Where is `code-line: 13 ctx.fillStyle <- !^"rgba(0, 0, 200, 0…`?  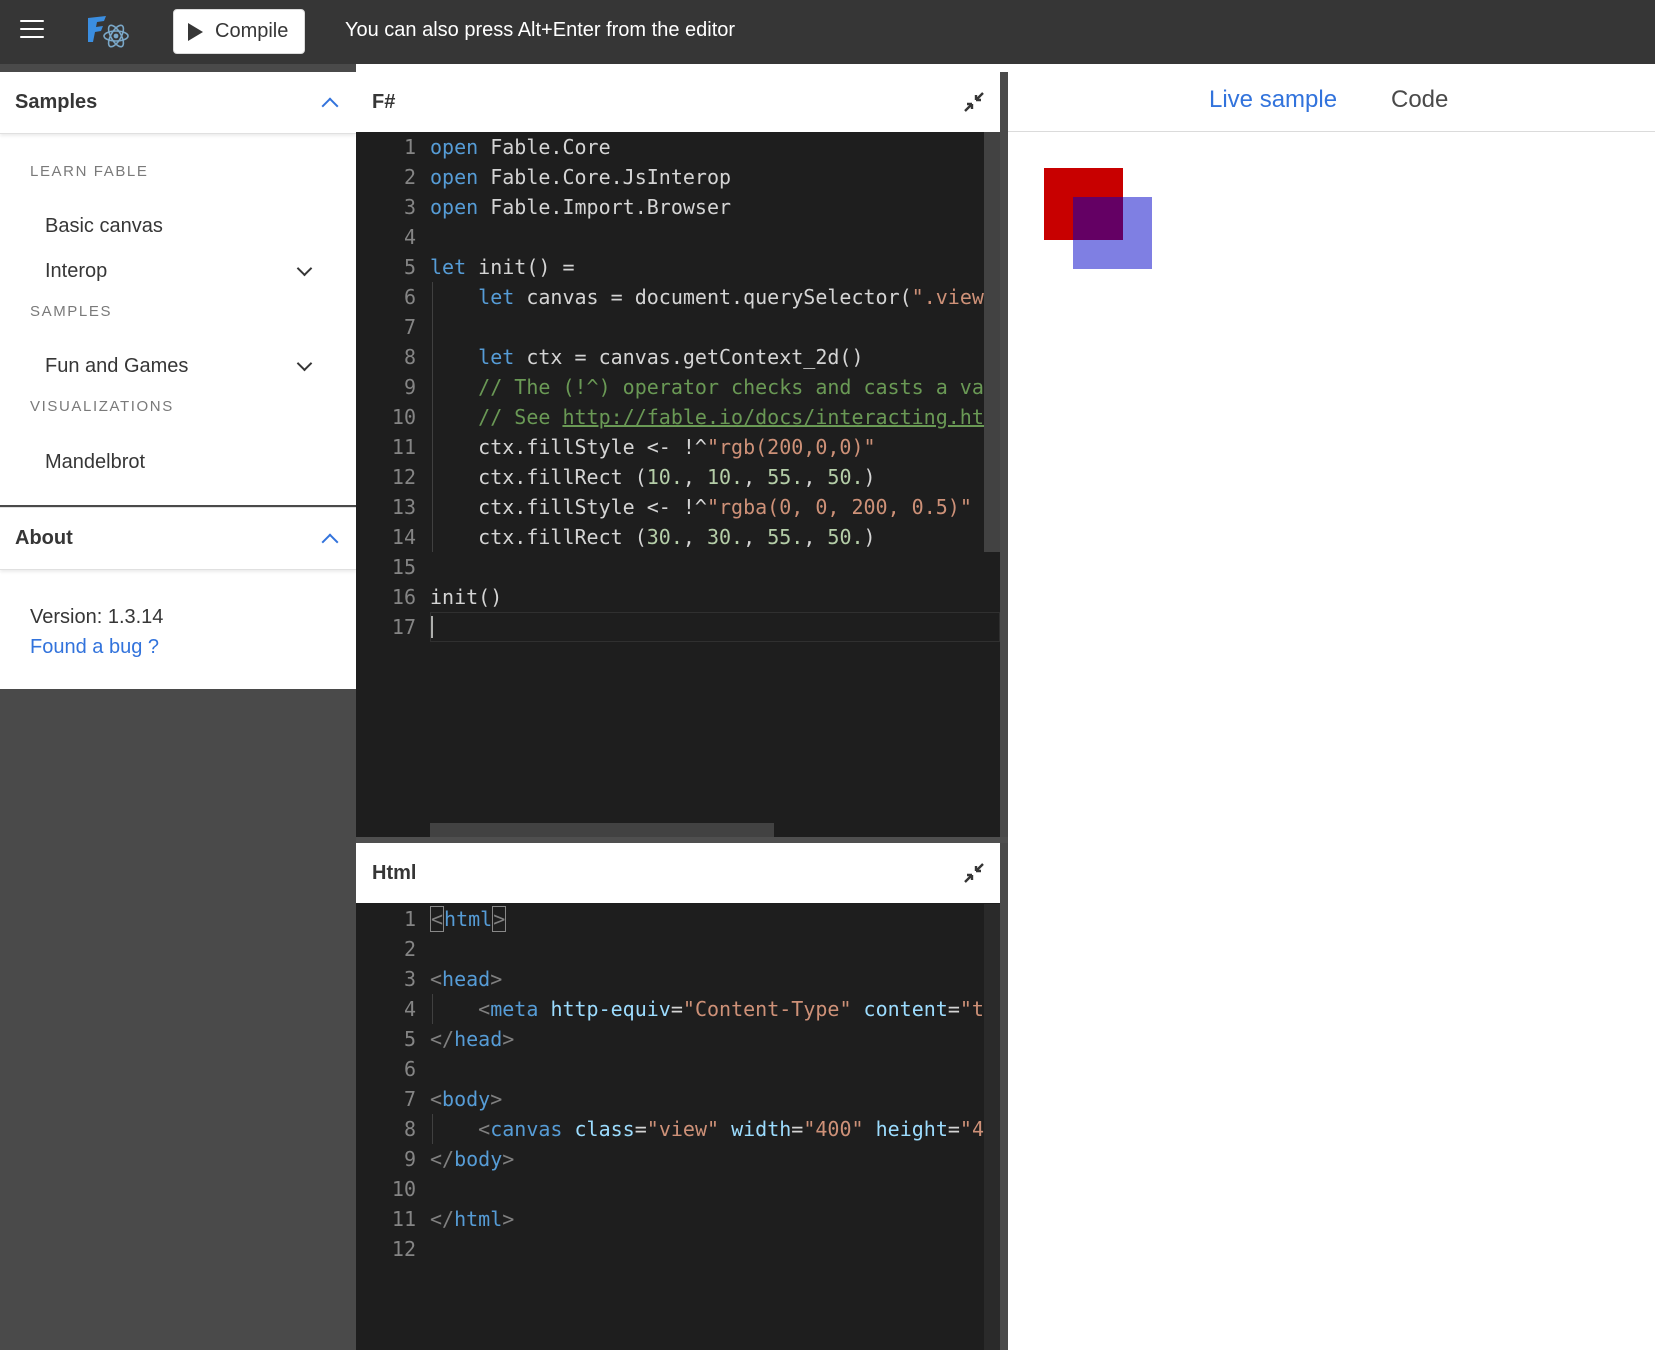
code-line: 13 ctx.fillStyle <- !^"rgba(0, 0, 200, 0… is located at coordinates (681, 507).